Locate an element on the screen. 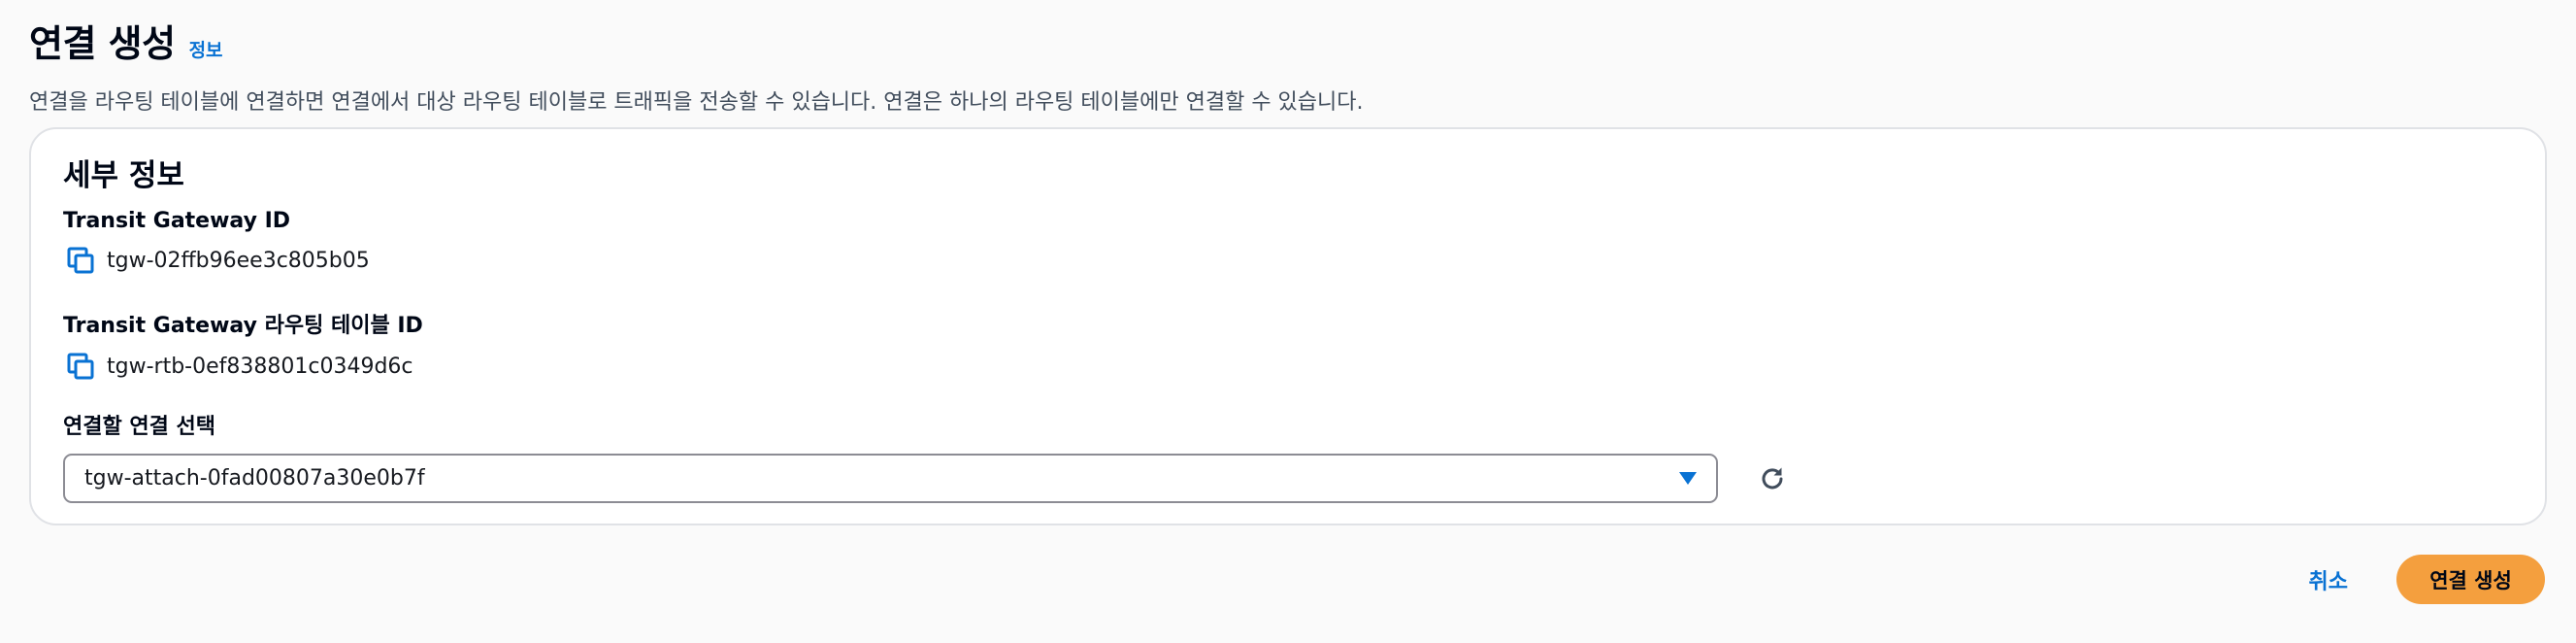 The image size is (2576, 643). transit-gateway-id-field: Transit Gateway ID tgw-02ffb96ee3c805b05 is located at coordinates (216, 241).